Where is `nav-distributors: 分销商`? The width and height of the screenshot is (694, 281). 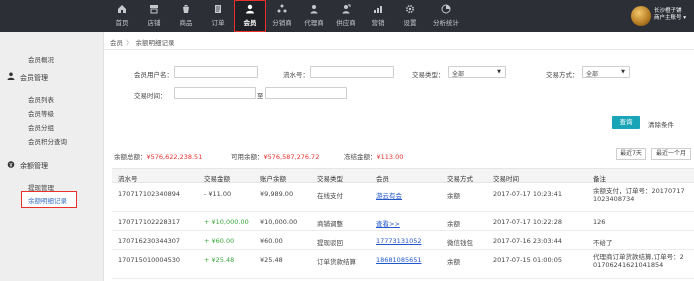 nav-distributors: 分销商 is located at coordinates (282, 16).